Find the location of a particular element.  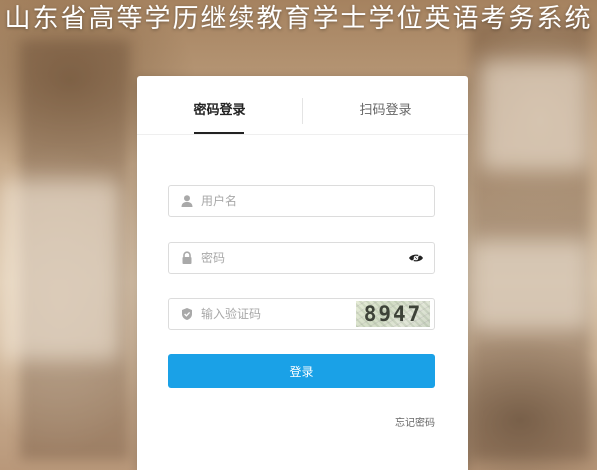

captcha-code: 8947 is located at coordinates (393, 314).